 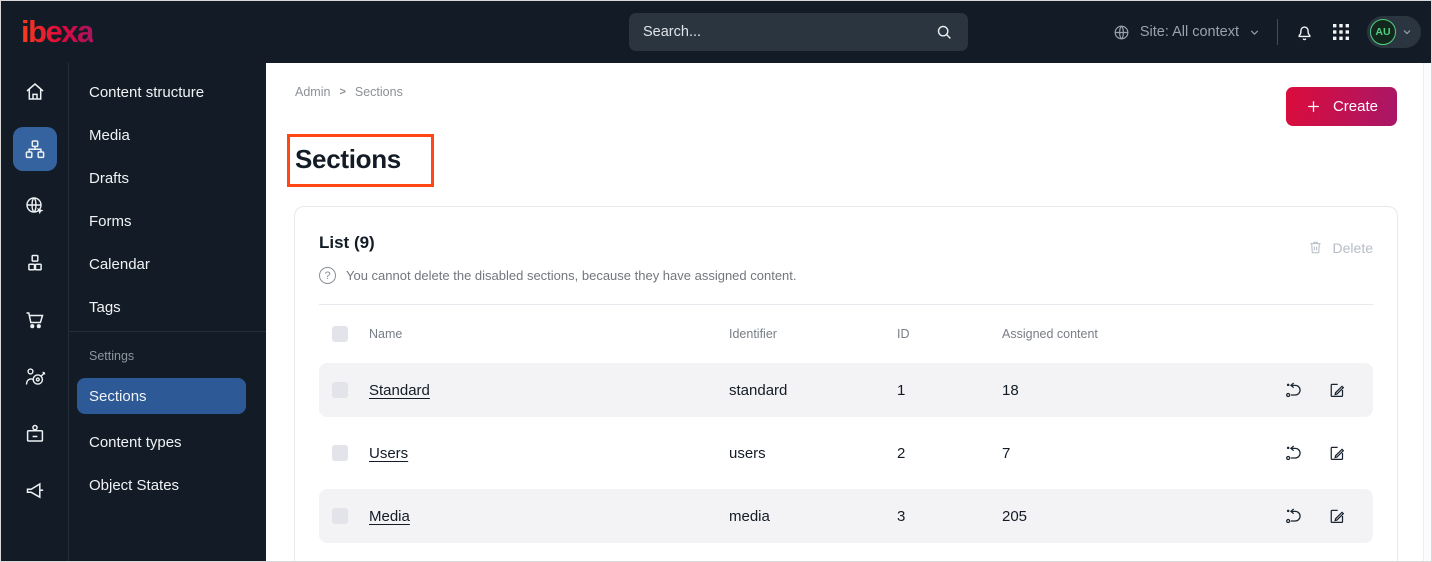 I want to click on create-button: Create, so click(x=1341, y=106).